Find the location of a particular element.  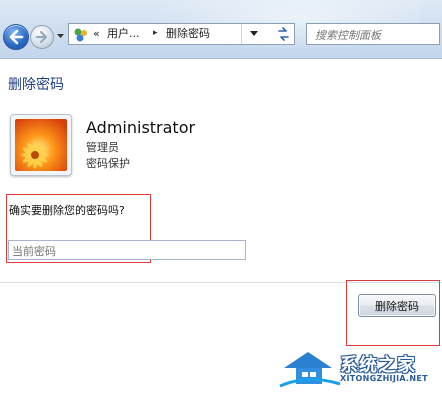

user-avatar is located at coordinates (41, 145).